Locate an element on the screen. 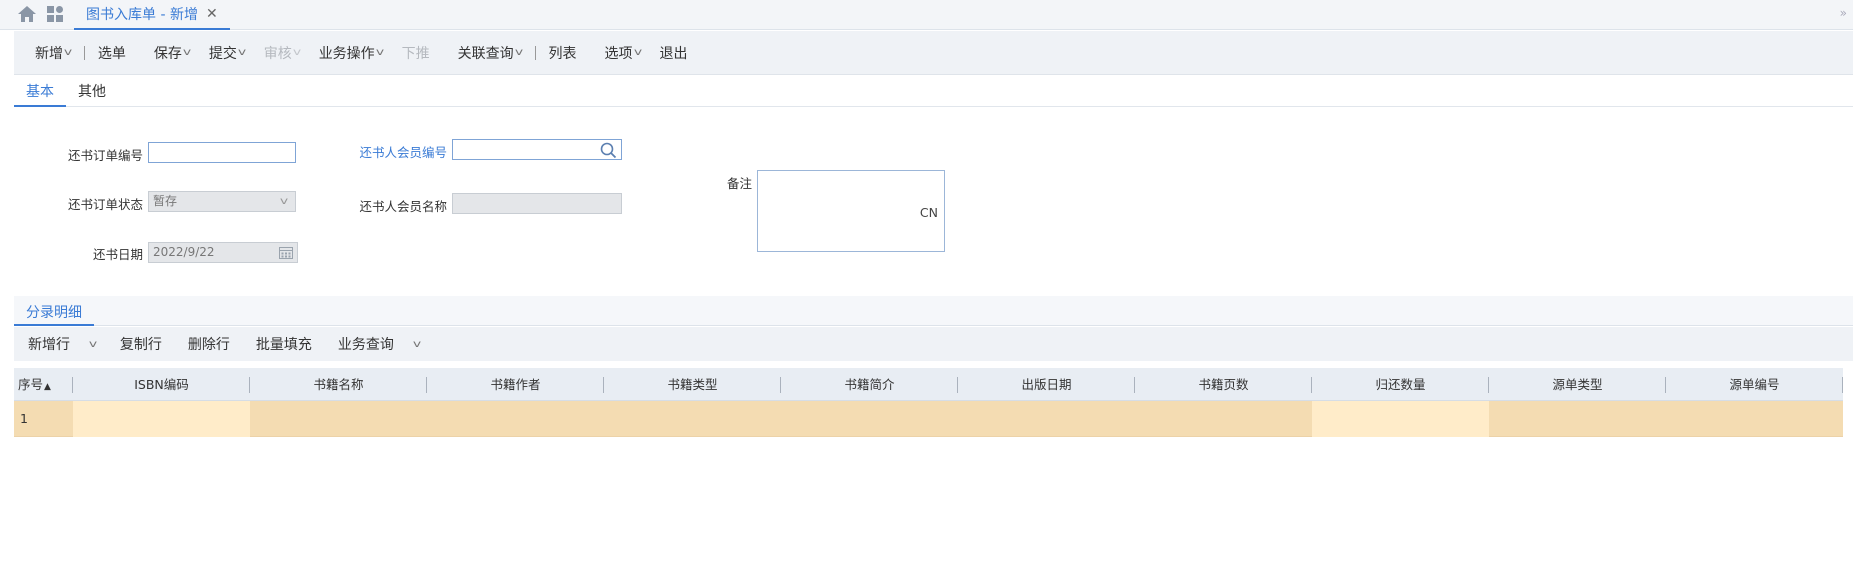 The image size is (1853, 561). tab-entry-details: 分录明细 is located at coordinates (54, 313).